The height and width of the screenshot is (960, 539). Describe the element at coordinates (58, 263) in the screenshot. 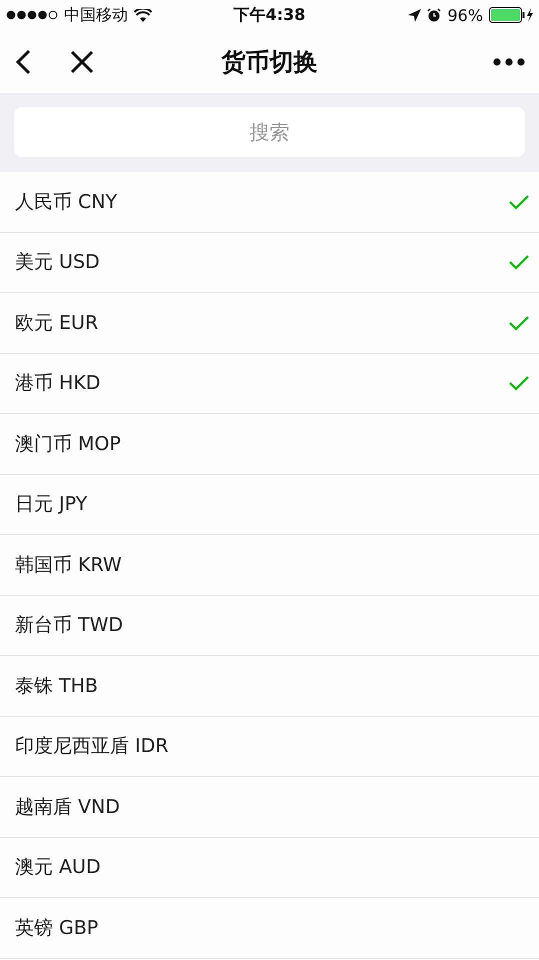

I see `currency-label: 美元 USD` at that location.